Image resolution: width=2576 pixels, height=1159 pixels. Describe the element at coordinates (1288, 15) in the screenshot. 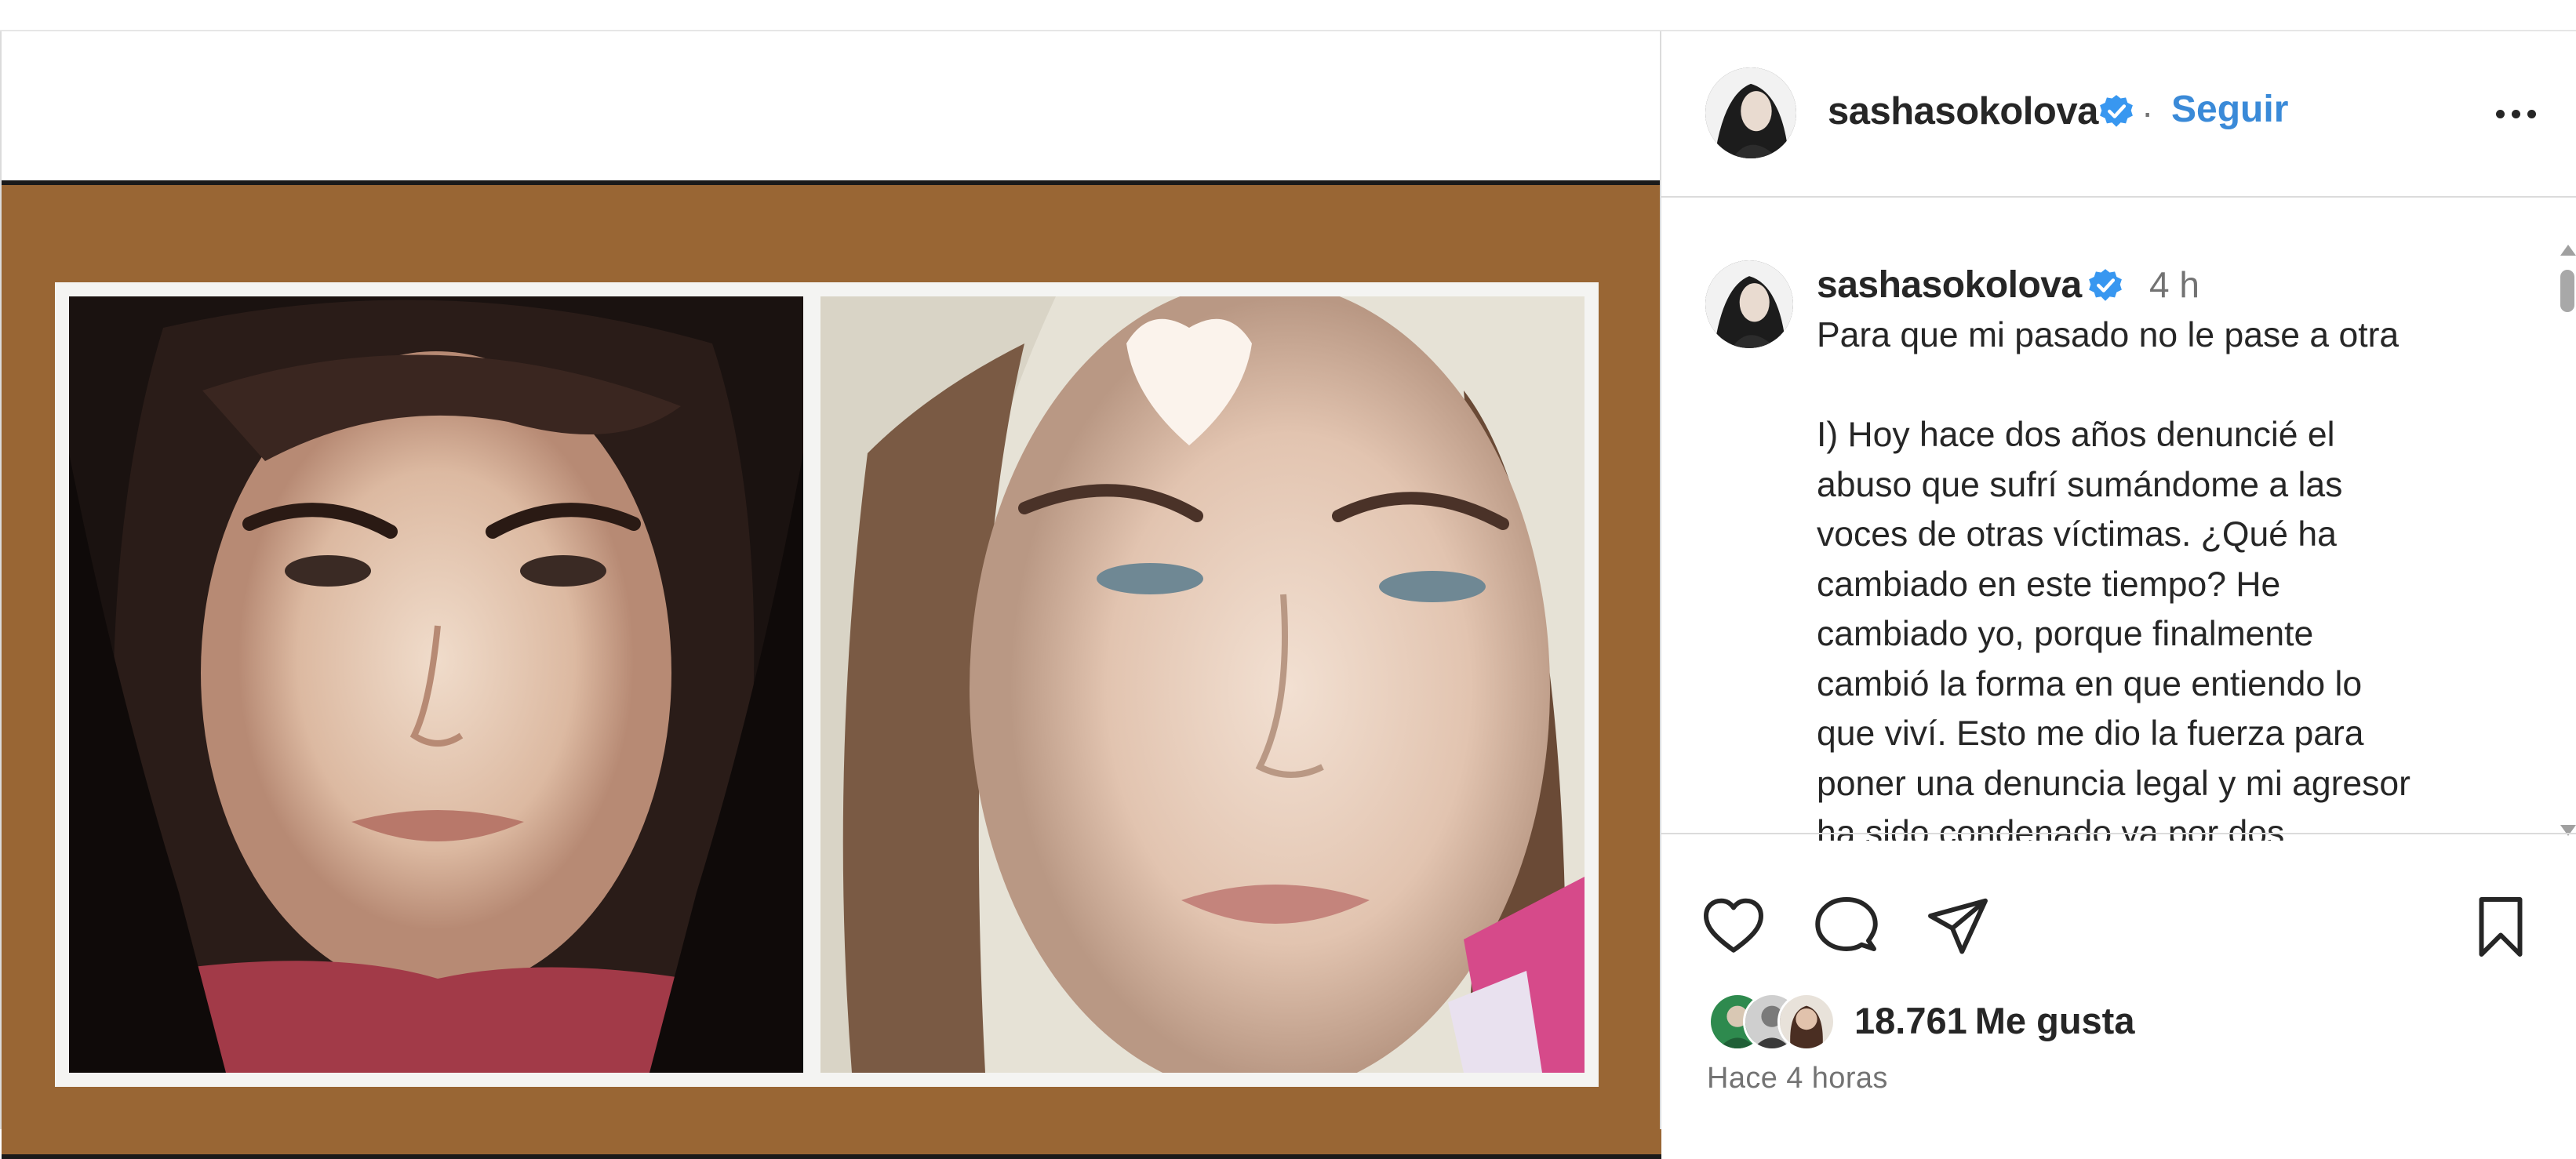

I see `browser-top-strip` at that location.